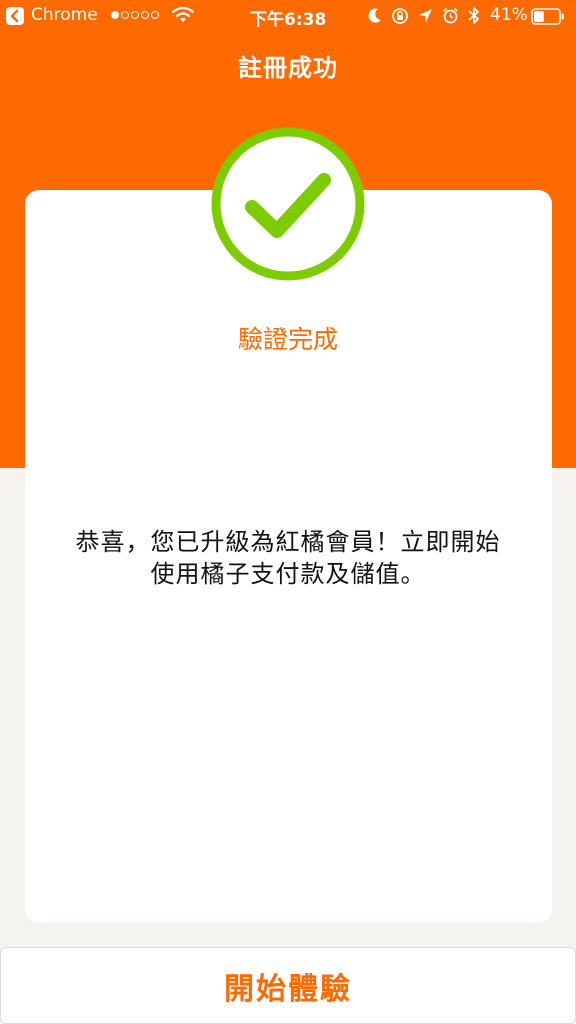 Image resolution: width=576 pixels, height=1024 pixels. What do you see at coordinates (288, 542) in the screenshot?
I see `success-message-line-1: 恭喜，您已升級為紅橘會員！立即開始` at bounding box center [288, 542].